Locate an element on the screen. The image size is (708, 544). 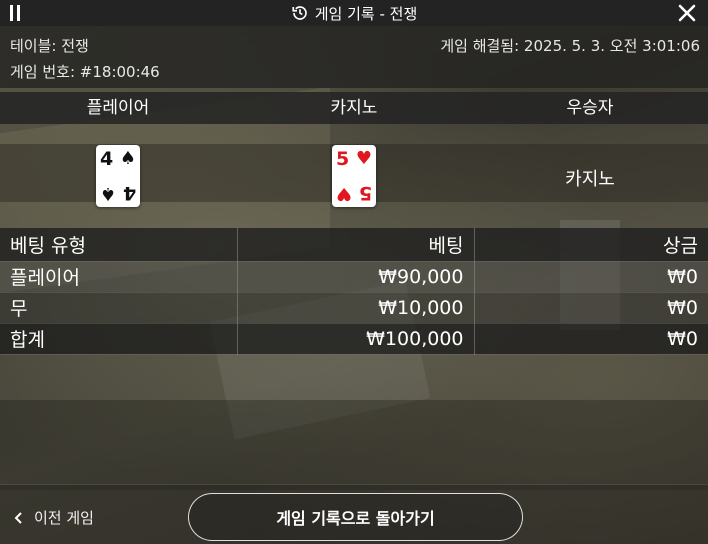
results-header: 플레이어 카지노 우승자 is located at coordinates (354, 108).